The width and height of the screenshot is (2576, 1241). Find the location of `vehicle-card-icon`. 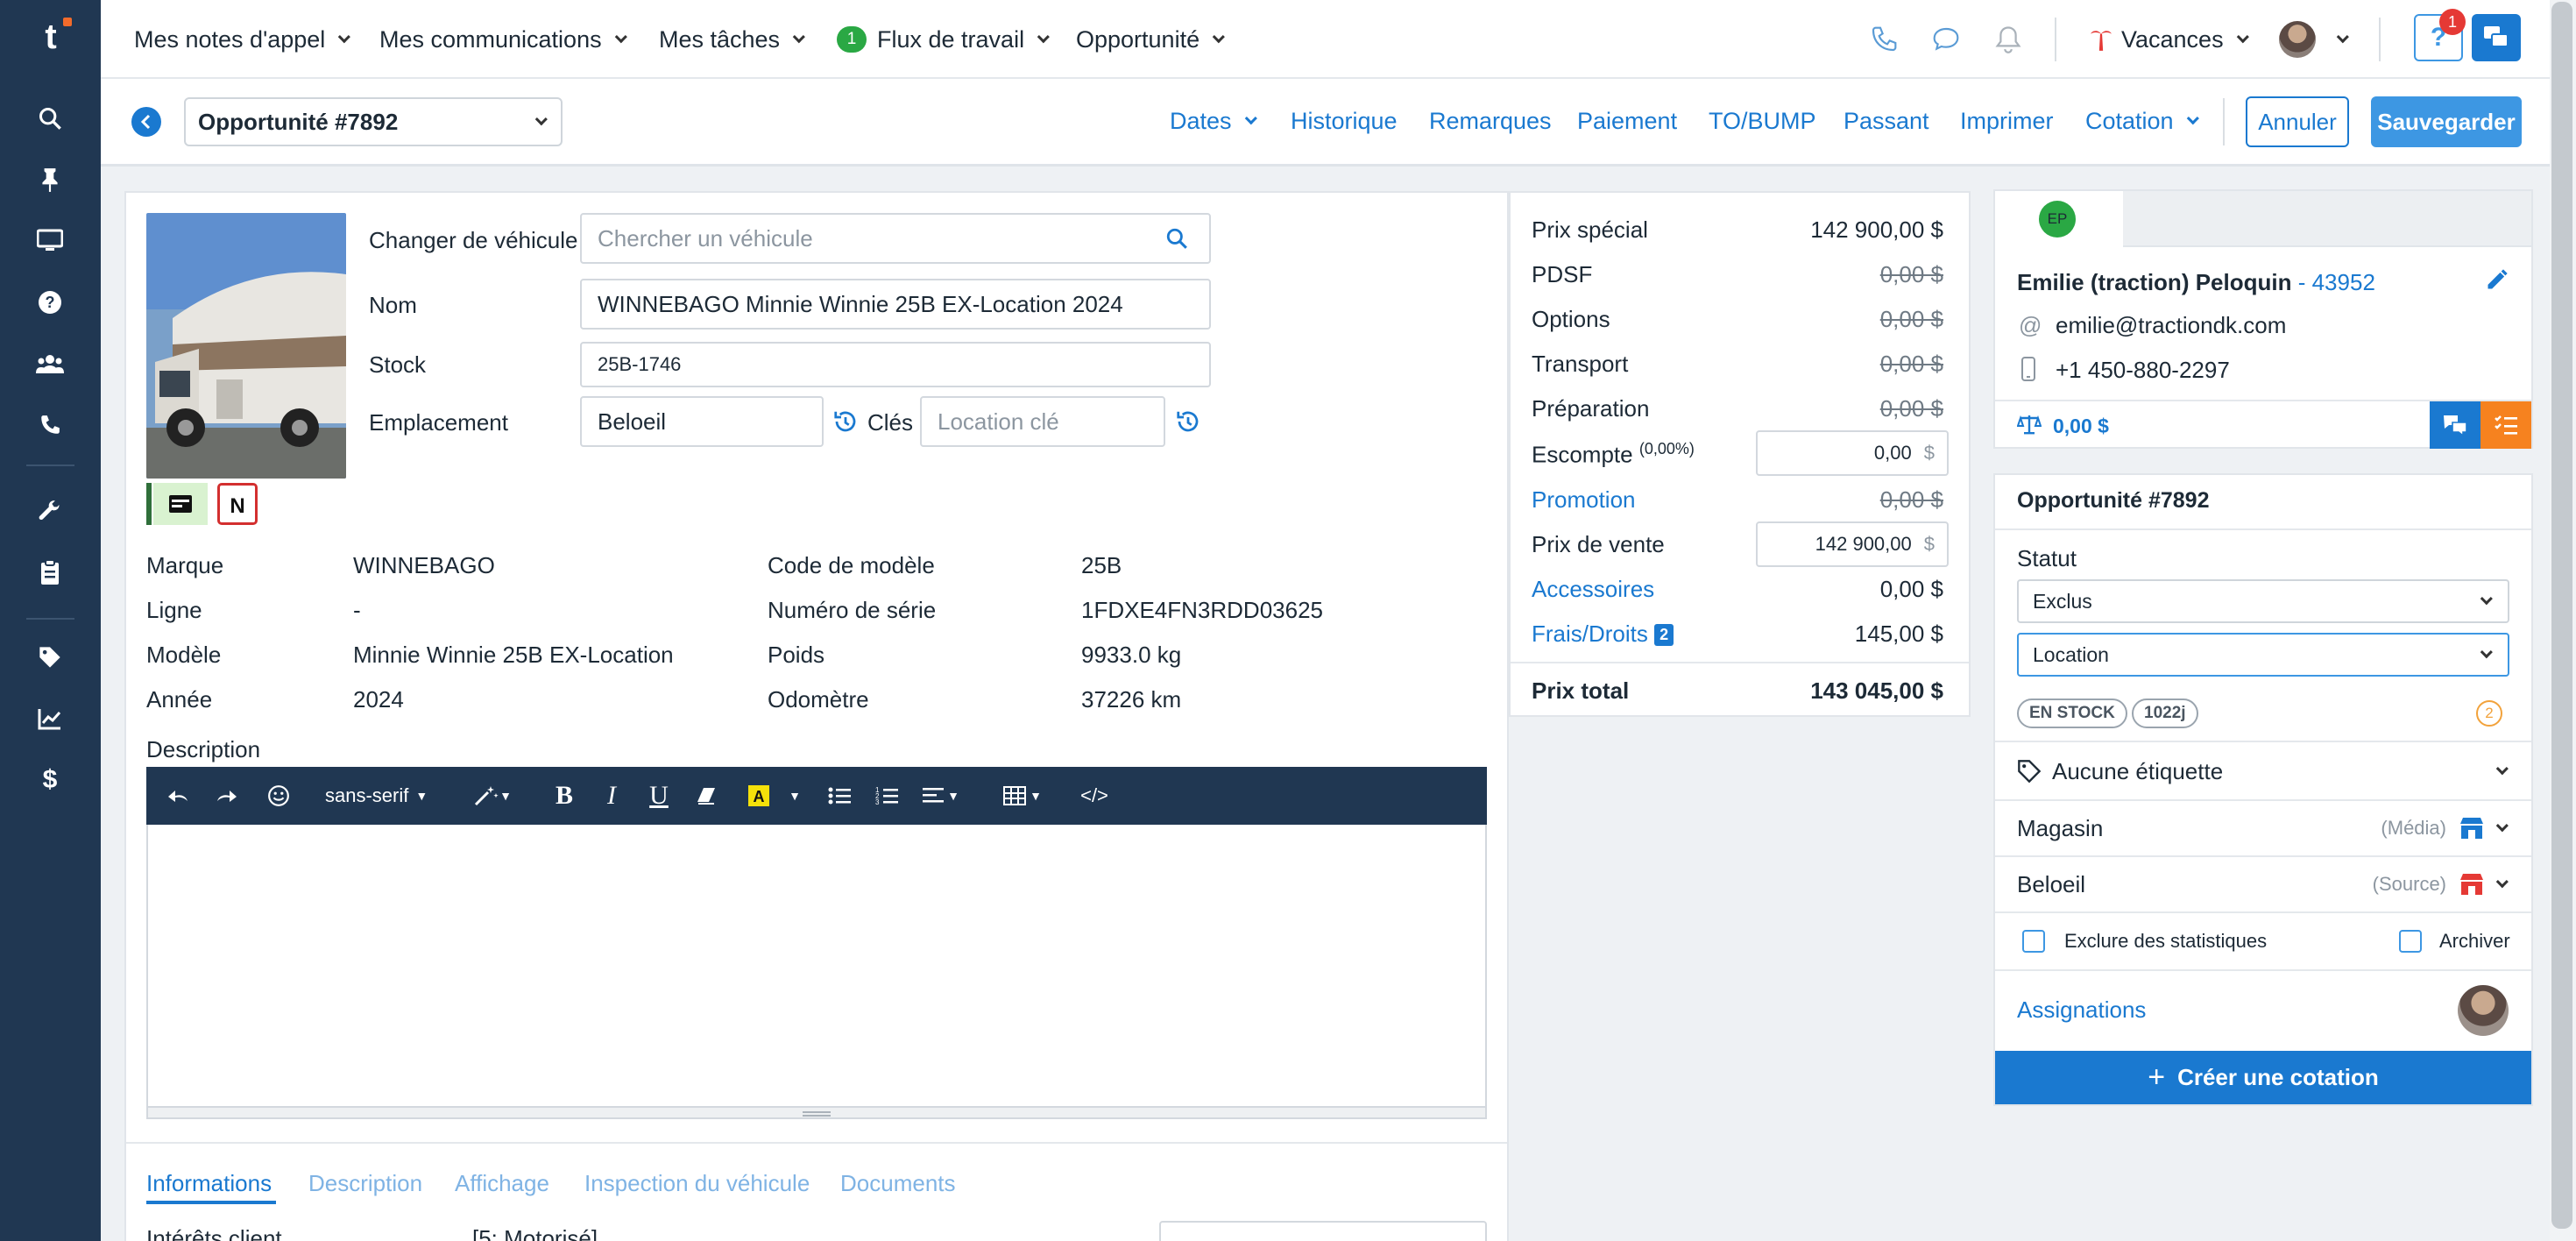

vehicle-card-icon is located at coordinates (180, 504).